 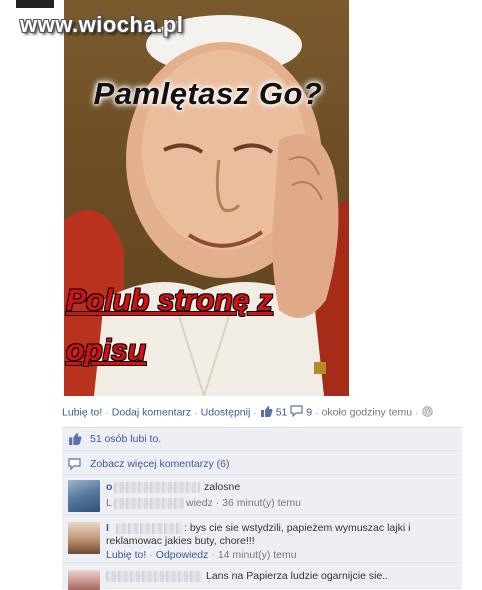 What do you see at coordinates (297, 576) in the screenshot?
I see `comment-text: Lans na Papierza ludzie ogarnijcie sie..` at bounding box center [297, 576].